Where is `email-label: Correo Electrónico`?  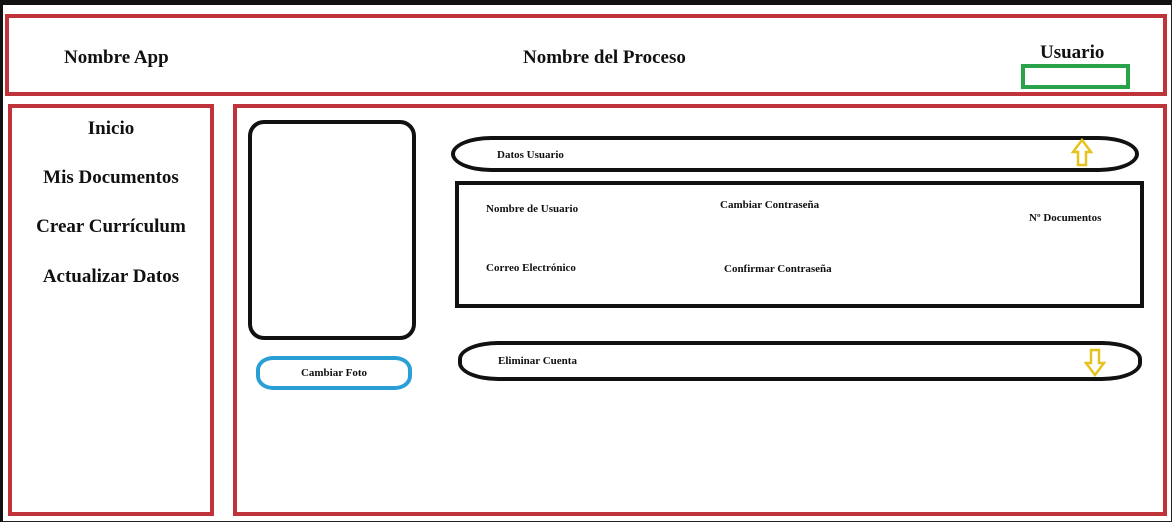 email-label: Correo Electrónico is located at coordinates (531, 268).